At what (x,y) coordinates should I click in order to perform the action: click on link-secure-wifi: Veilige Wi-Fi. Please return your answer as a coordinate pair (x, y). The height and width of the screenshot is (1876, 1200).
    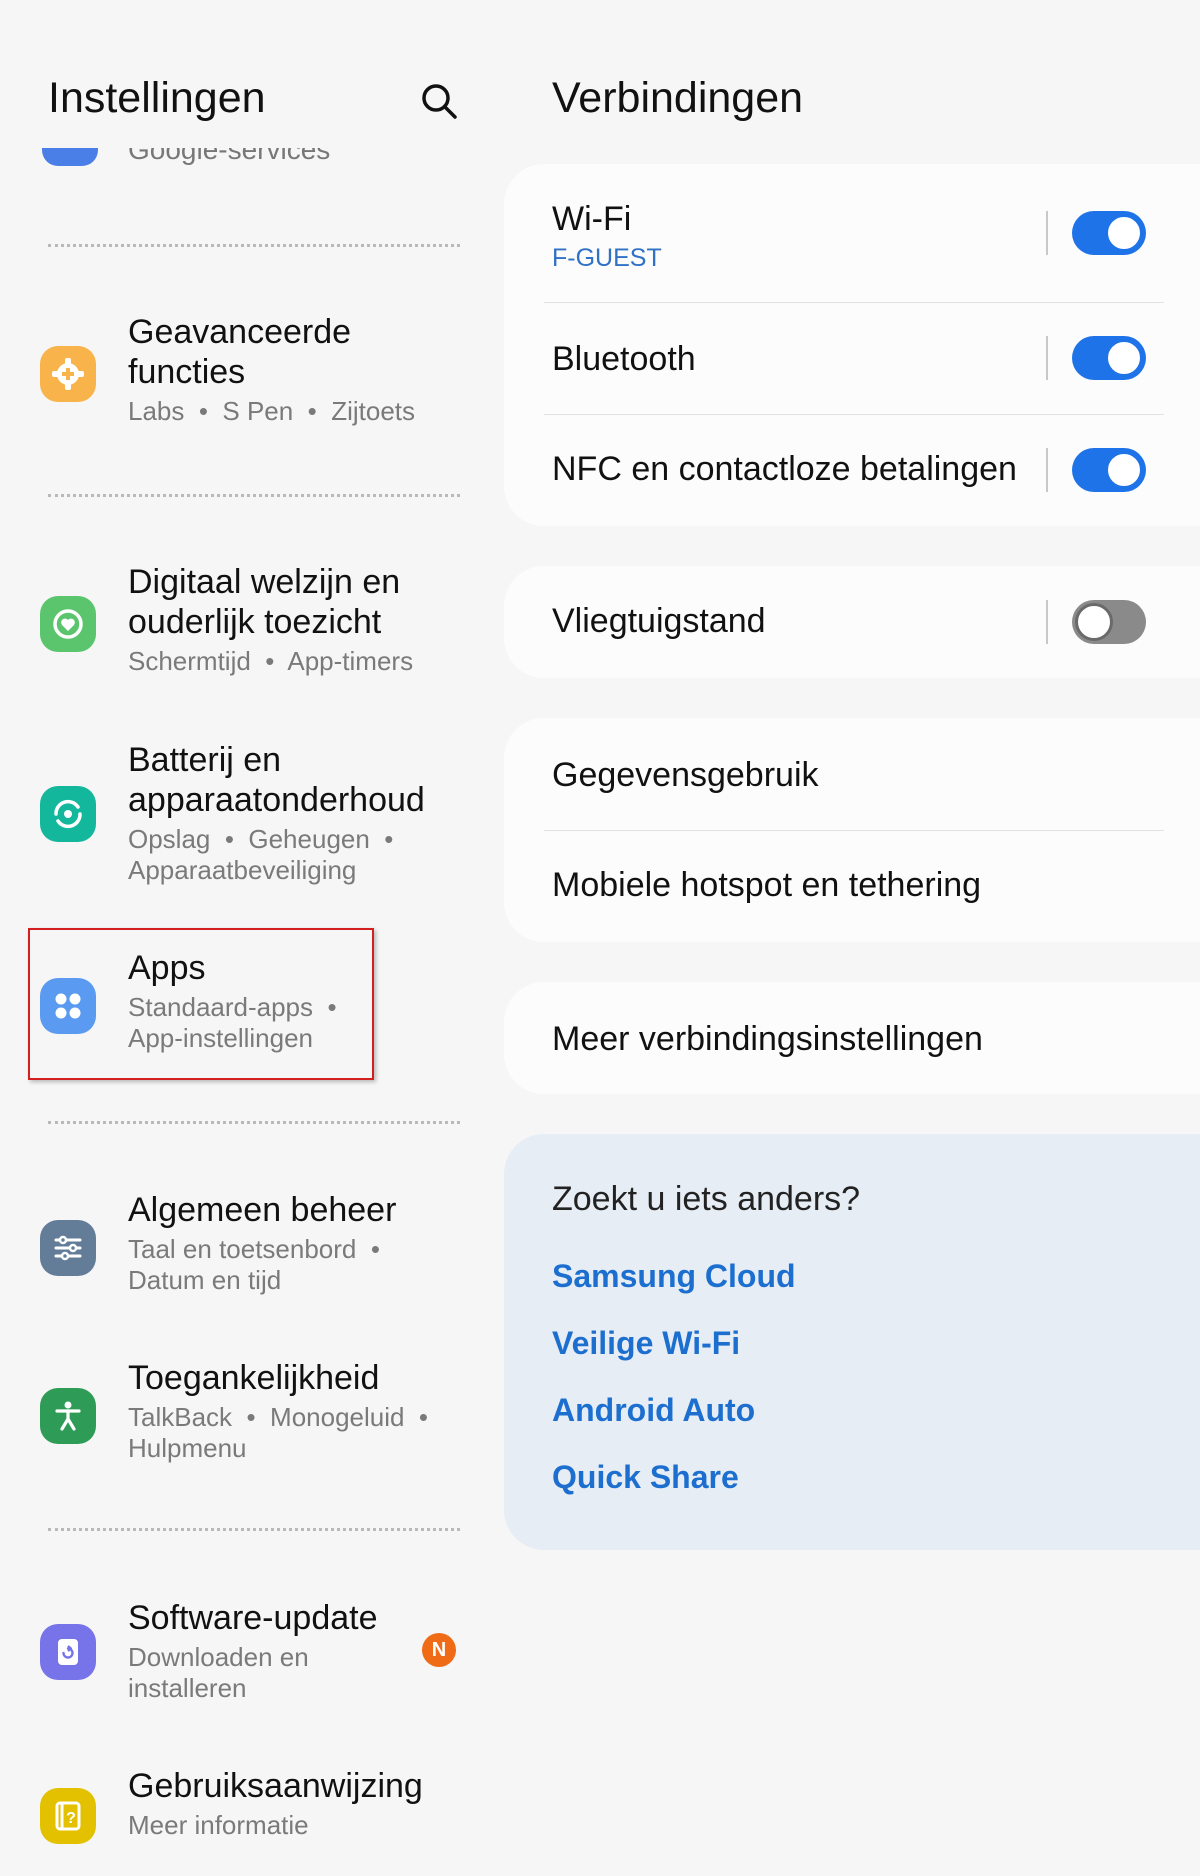
    Looking at the image, I should click on (646, 1343).